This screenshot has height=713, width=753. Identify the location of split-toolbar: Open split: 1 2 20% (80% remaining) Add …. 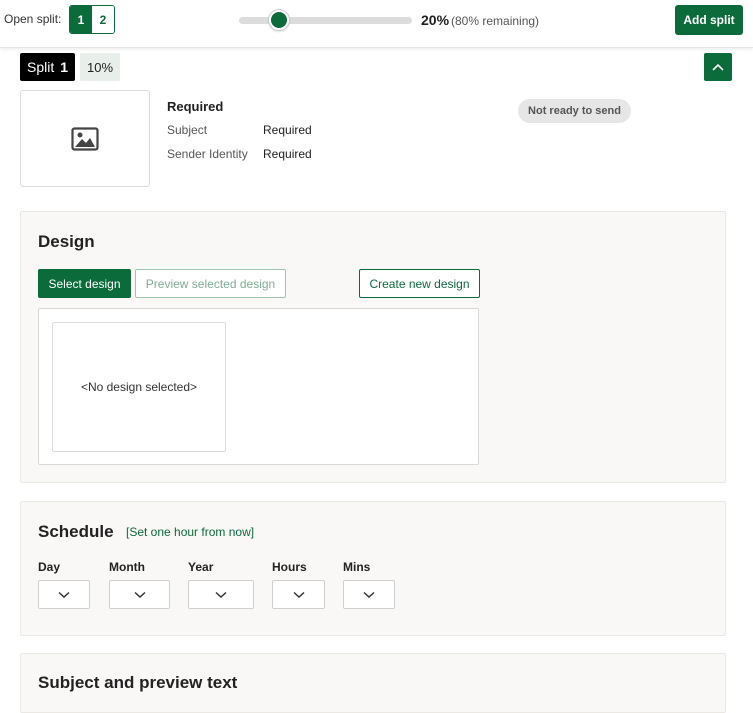
(376, 24).